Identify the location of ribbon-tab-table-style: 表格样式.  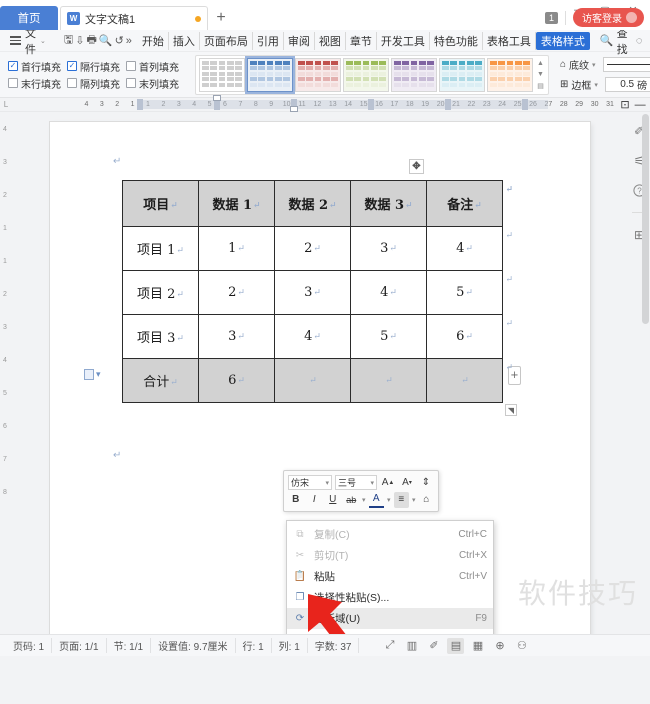
(562, 40).